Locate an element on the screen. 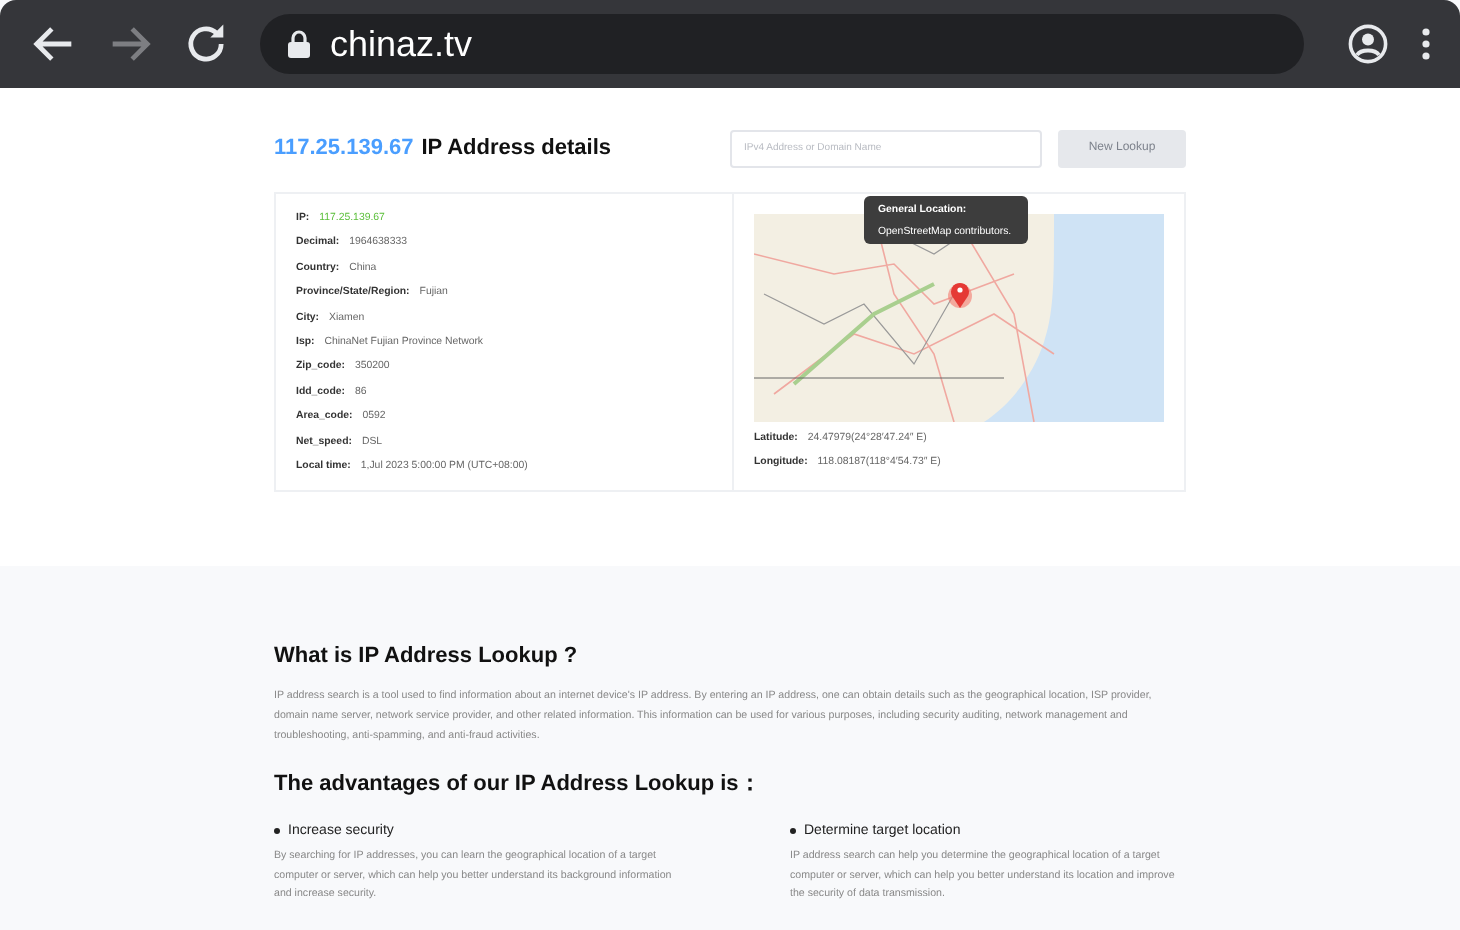 The height and width of the screenshot is (930, 1460). lock-icon is located at coordinates (299, 44).